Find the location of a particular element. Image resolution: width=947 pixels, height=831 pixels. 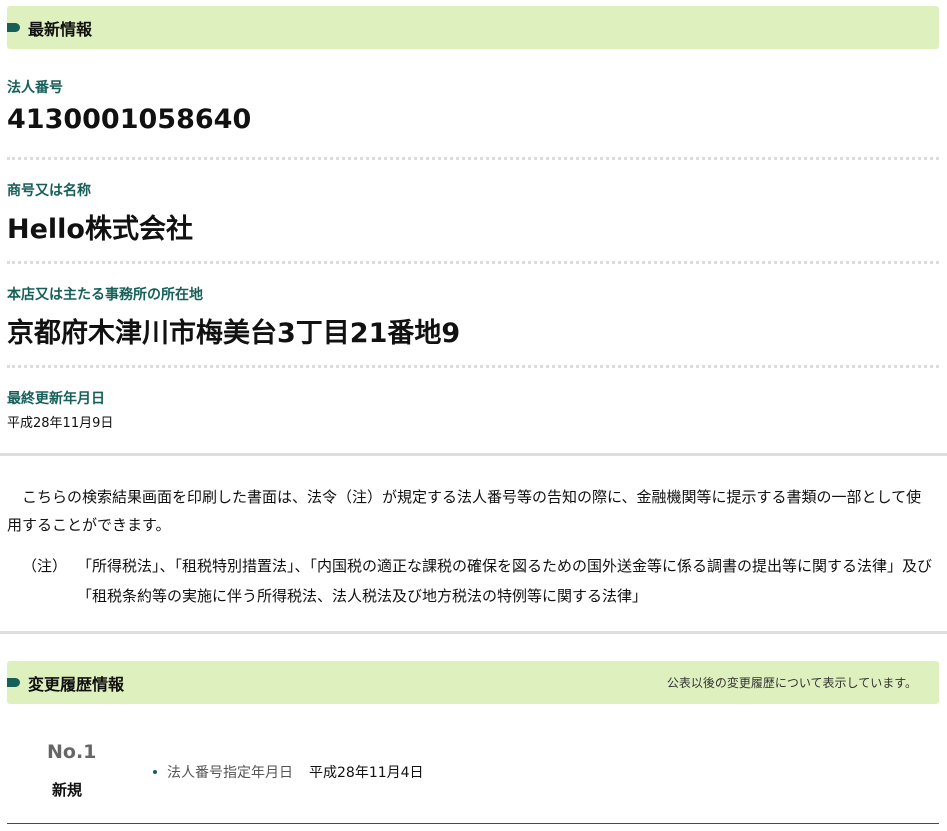

history-entry-item: 法人番号指定年月日 平成28年11月4日 is located at coordinates (288, 772).